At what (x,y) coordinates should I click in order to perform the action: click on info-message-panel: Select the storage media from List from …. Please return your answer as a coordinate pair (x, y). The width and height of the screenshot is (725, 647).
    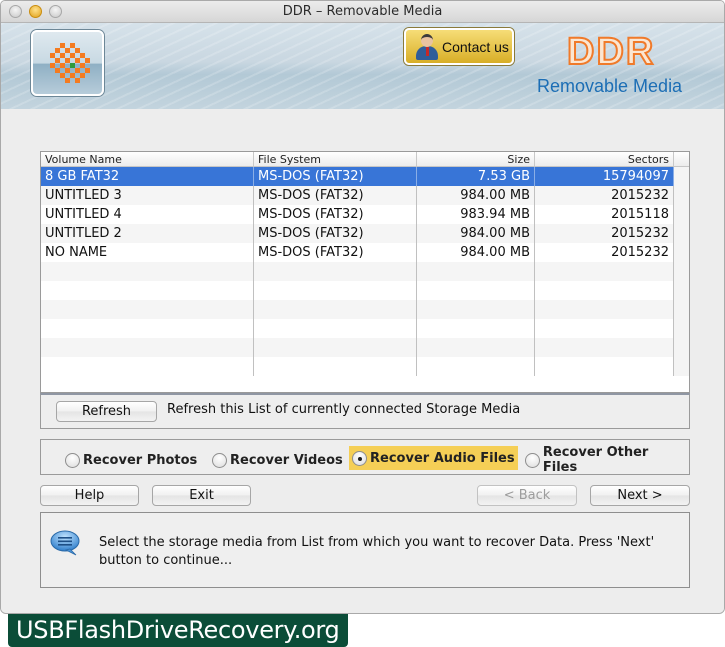
    Looking at the image, I should click on (365, 550).